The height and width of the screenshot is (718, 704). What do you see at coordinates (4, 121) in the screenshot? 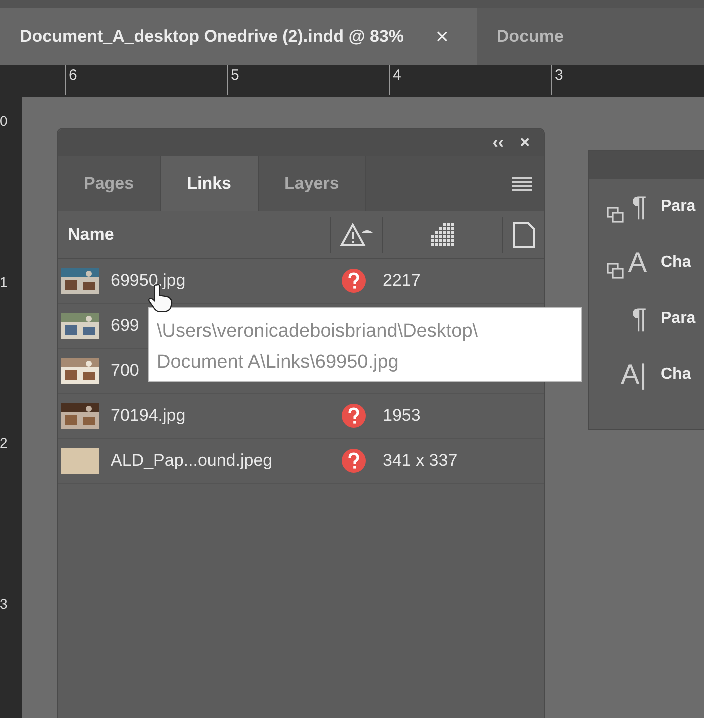
I see `ruler-number: 0` at bounding box center [4, 121].